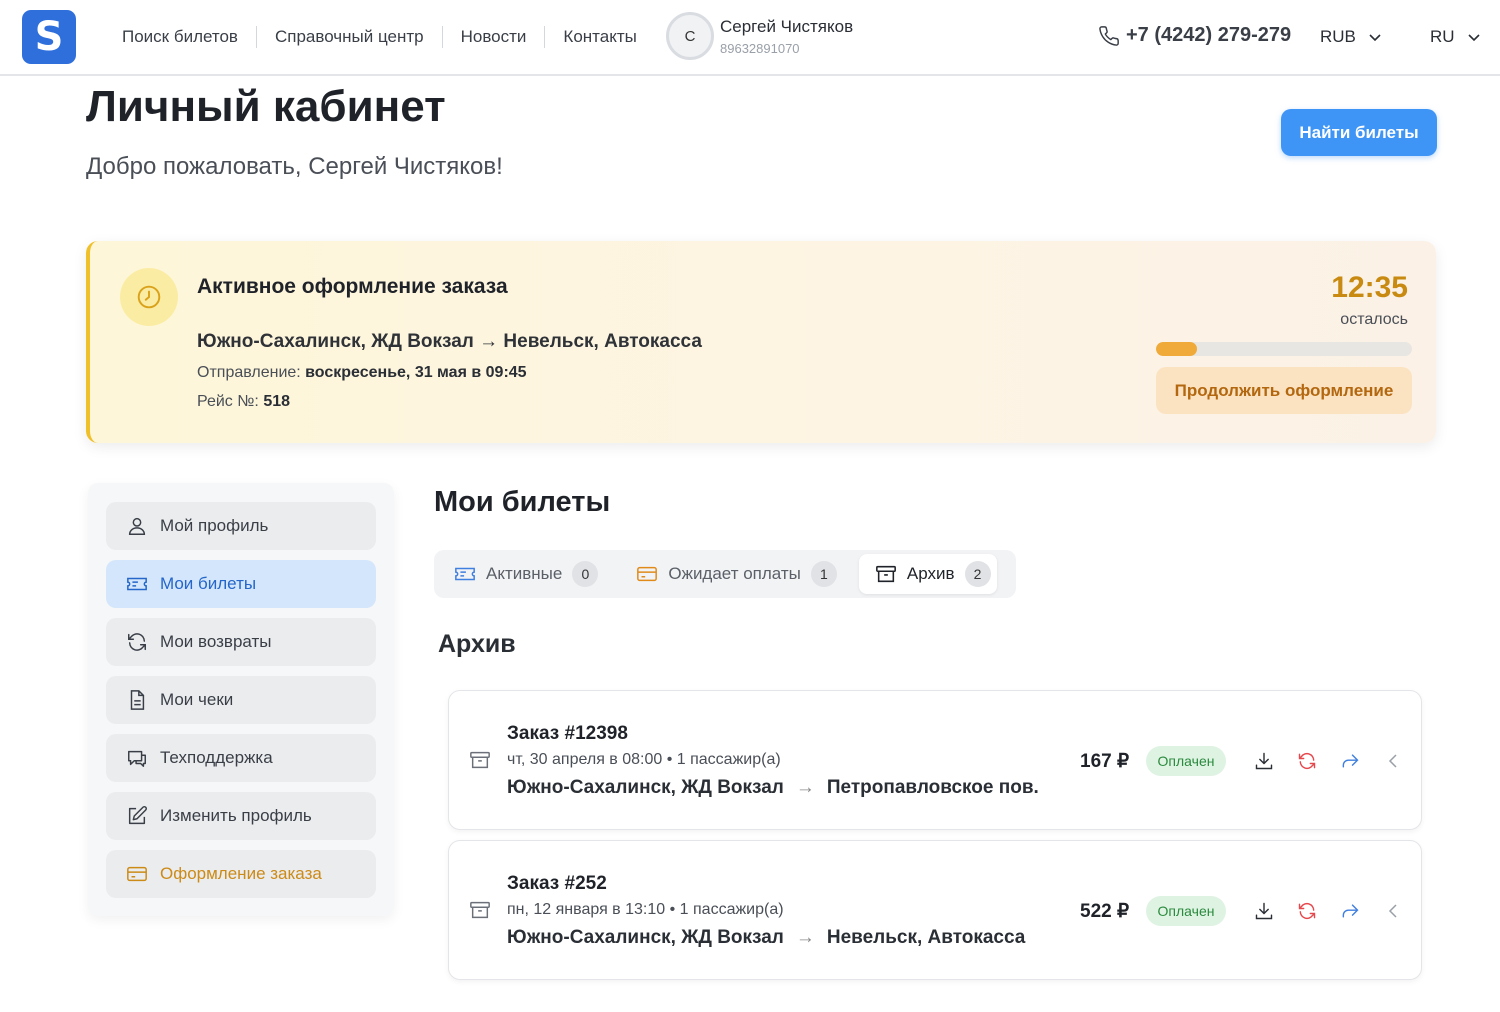 This screenshot has height=1012, width=1500. Describe the element at coordinates (1338, 36) in the screenshot. I see `currency-value: RUB` at that location.